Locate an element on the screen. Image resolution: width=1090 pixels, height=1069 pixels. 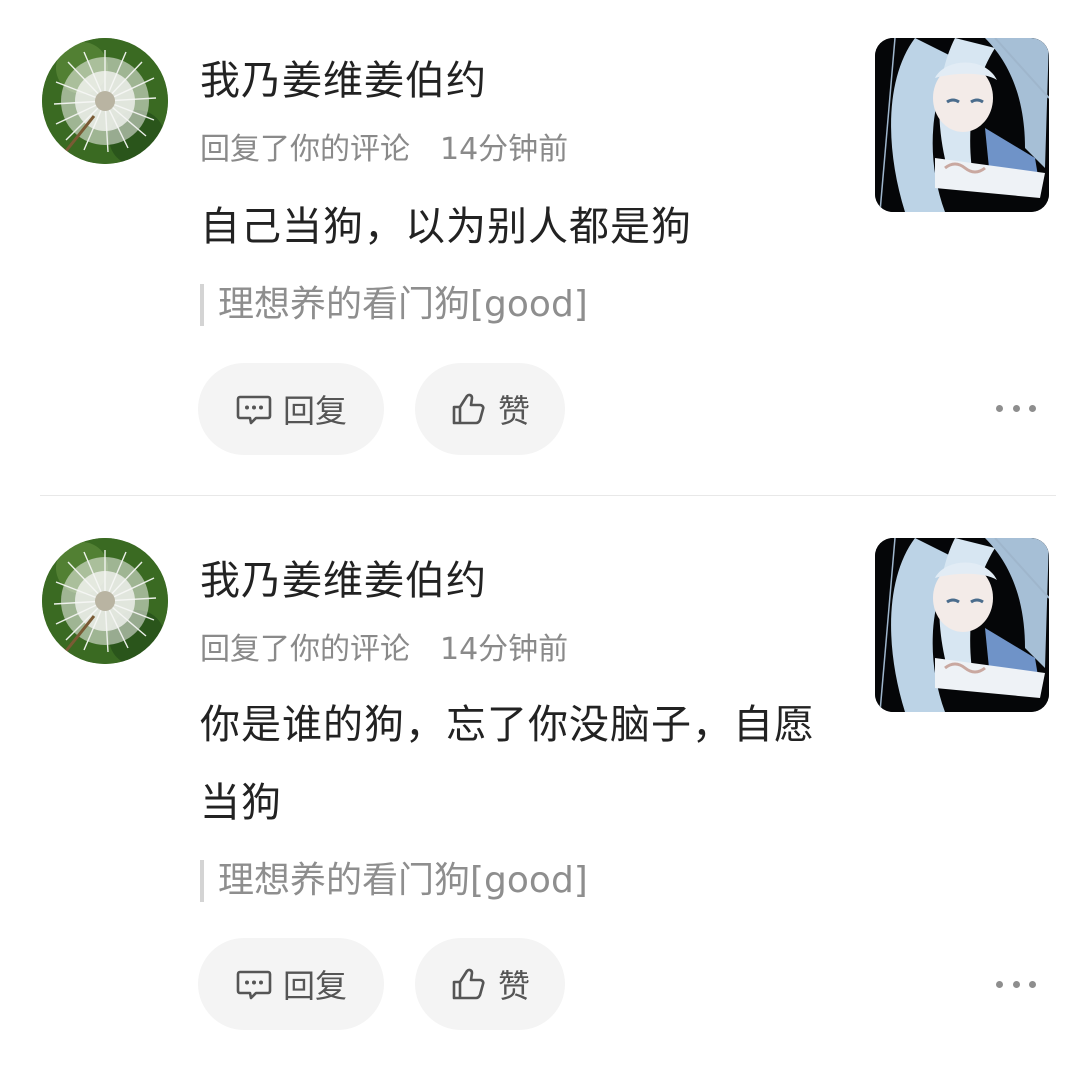
divider is located at coordinates (548, 495).